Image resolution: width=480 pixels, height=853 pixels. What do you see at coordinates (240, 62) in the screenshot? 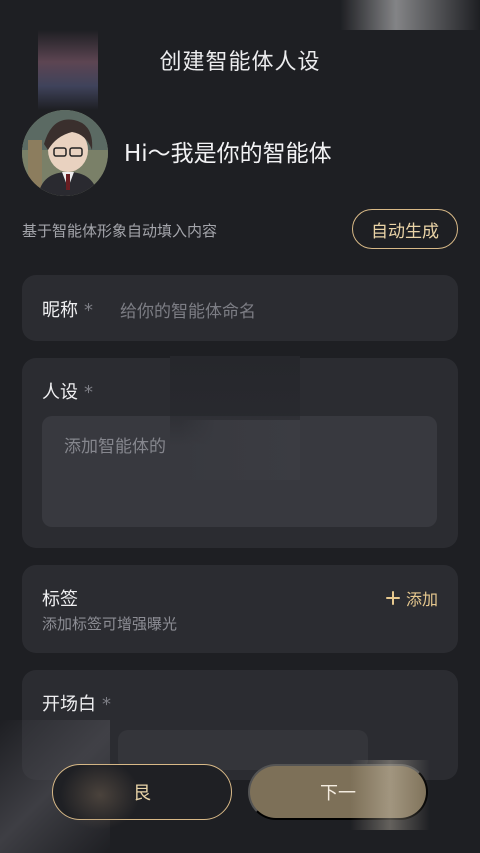
I see `page-title: 创建智能体人设` at bounding box center [240, 62].